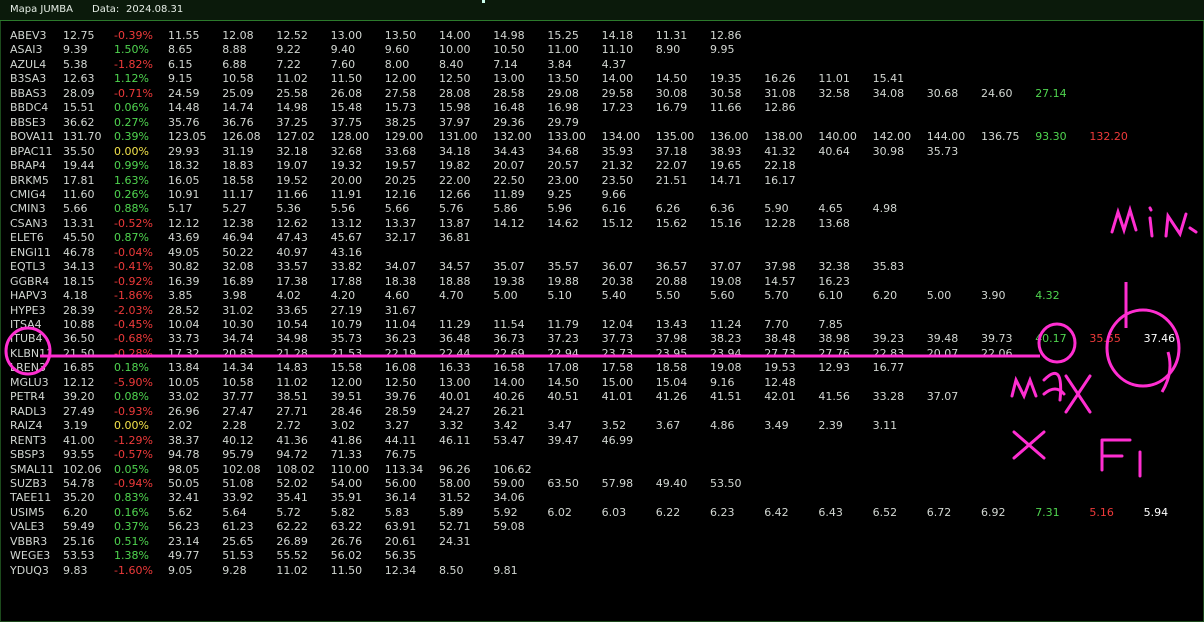  Describe the element at coordinates (28, 166) in the screenshot. I see `ticker-cell: BRAP4` at that location.